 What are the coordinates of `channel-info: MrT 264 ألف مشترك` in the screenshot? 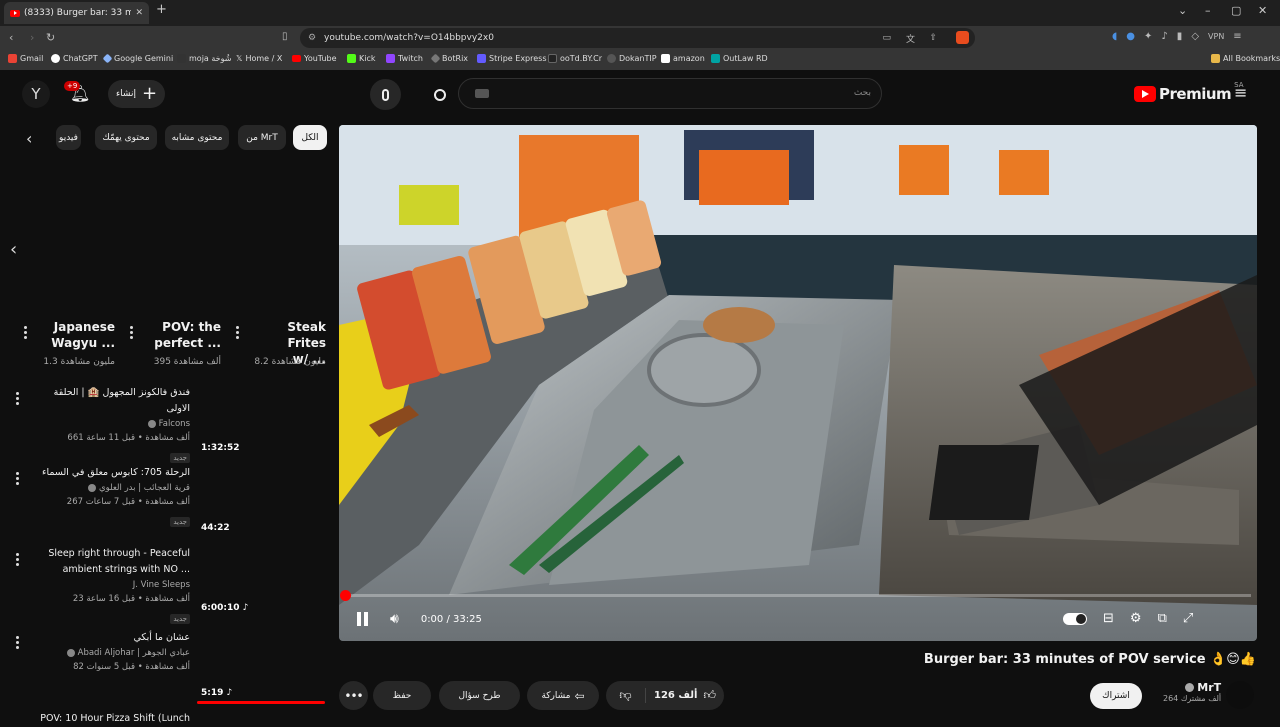 It's located at (1192, 692).